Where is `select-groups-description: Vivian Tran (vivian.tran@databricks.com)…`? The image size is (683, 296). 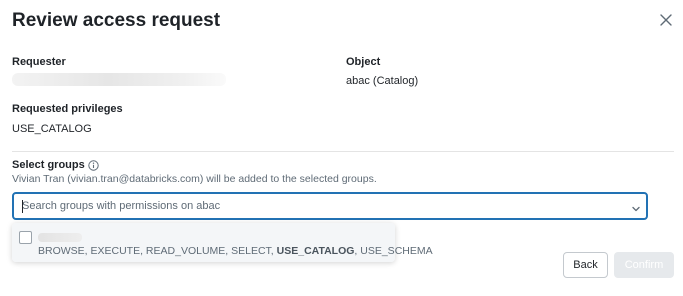
select-groups-description: Vivian Tran (vivian.tran@databricks.com)… is located at coordinates (194, 179).